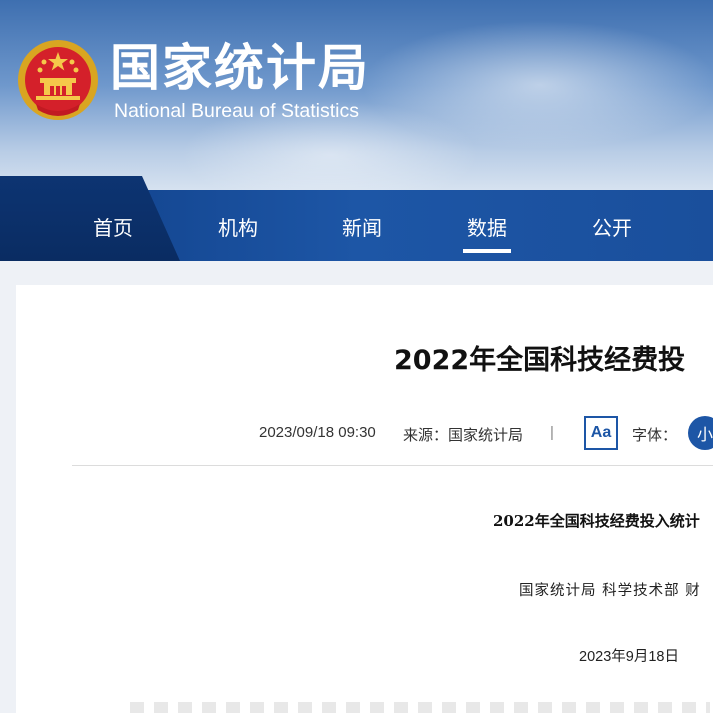  I want to click on font-size-button: Aa, so click(601, 433).